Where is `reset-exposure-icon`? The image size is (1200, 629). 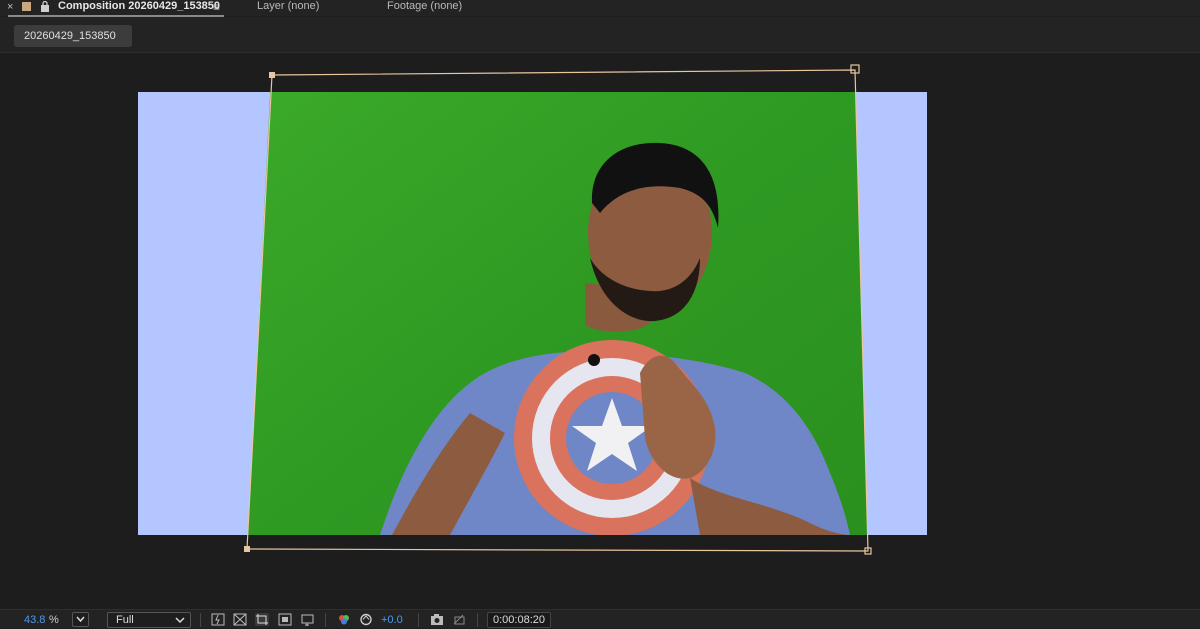
reset-exposure-icon is located at coordinates (366, 619).